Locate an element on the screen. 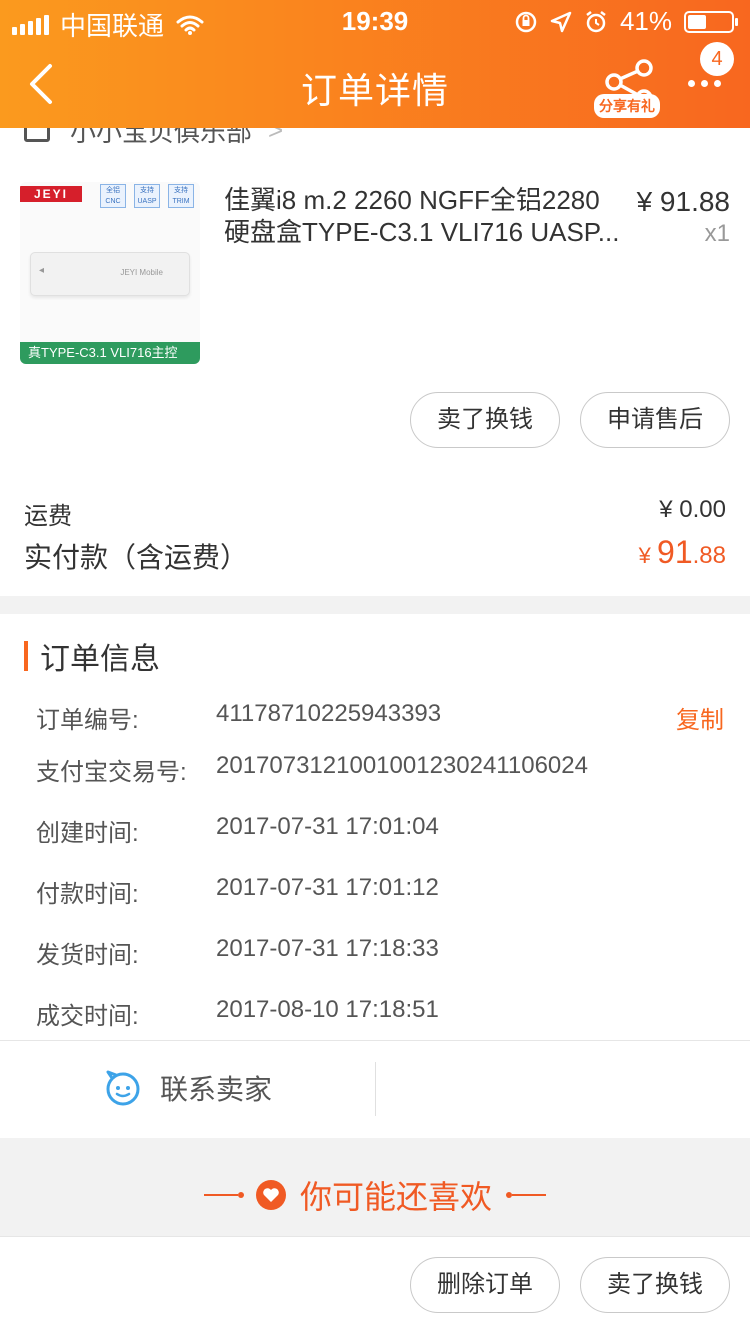 The height and width of the screenshot is (1334, 750). product-image-brand: JEYI is located at coordinates (51, 194).